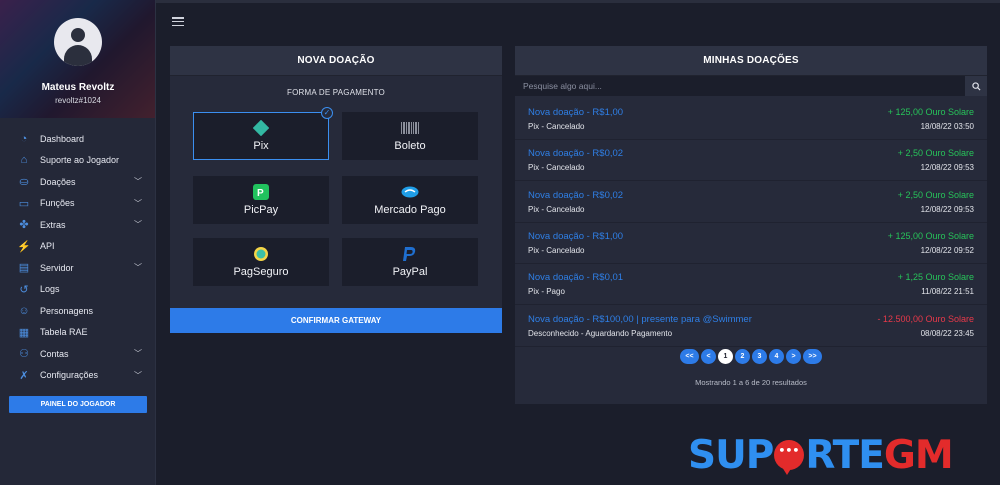 Image resolution: width=1000 pixels, height=485 pixels. What do you see at coordinates (50, 289) in the screenshot?
I see `sidebar-item-label: Logs` at bounding box center [50, 289].